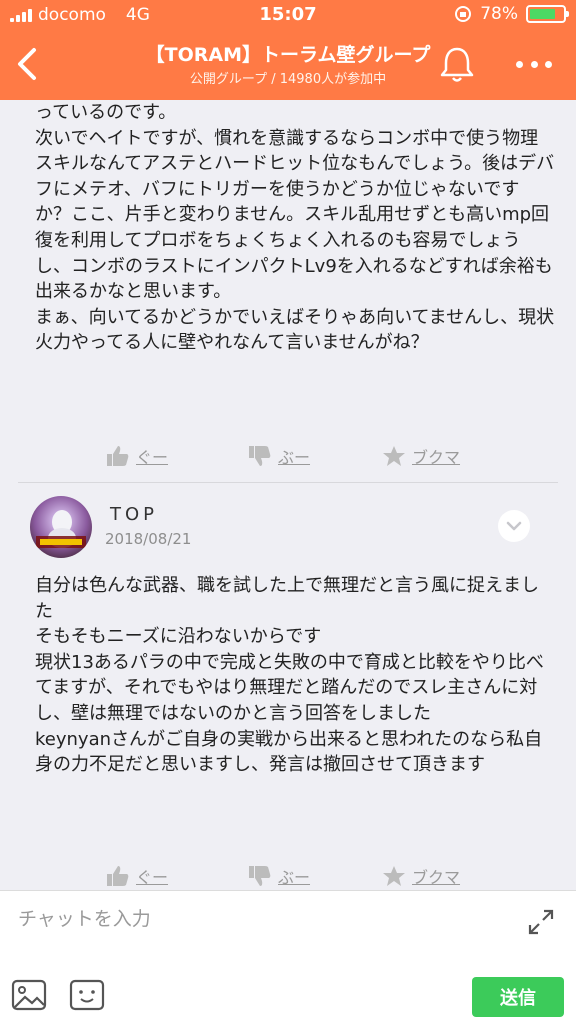 The height and width of the screenshot is (1024, 576). Describe the element at coordinates (518, 997) in the screenshot. I see `send-button: 送信` at that location.